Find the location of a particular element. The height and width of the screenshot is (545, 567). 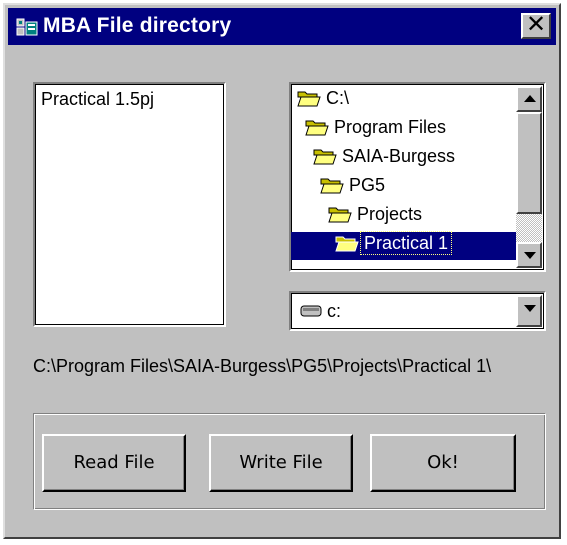

up-arrow-icon is located at coordinates (530, 98).